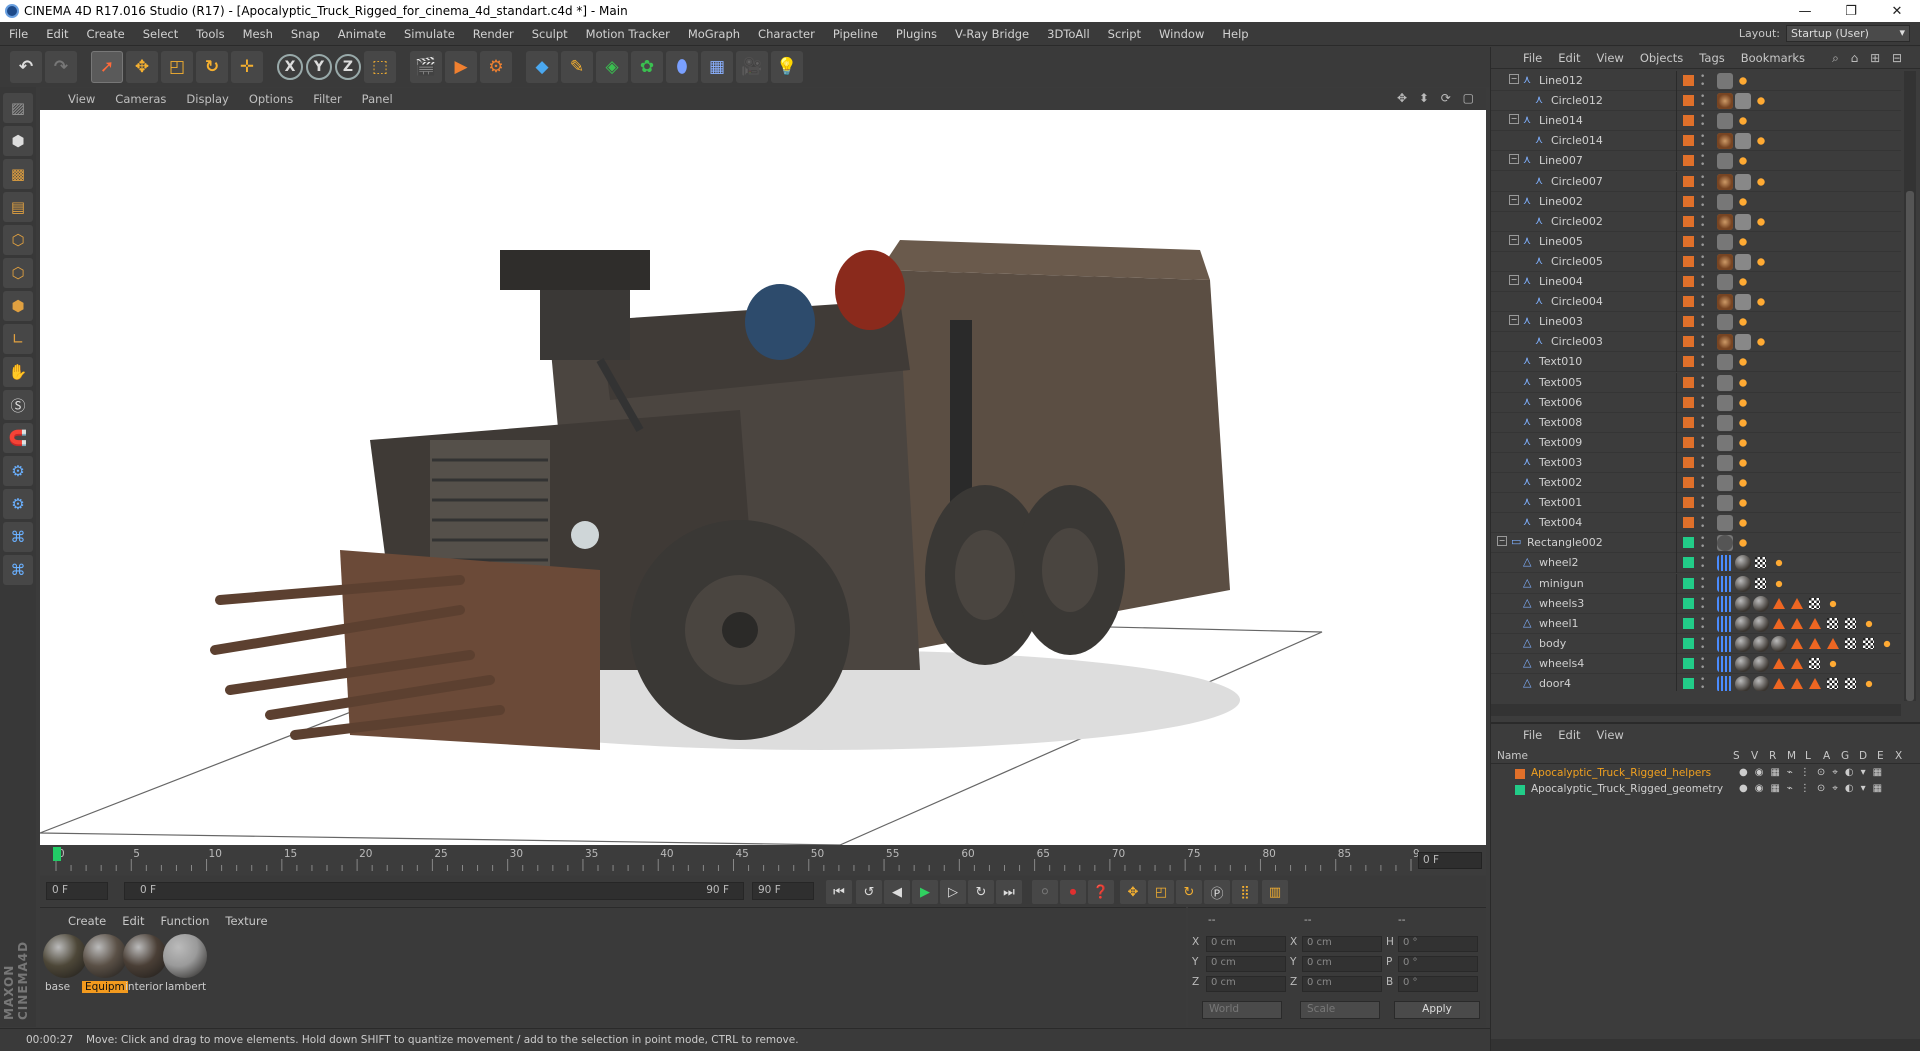 This screenshot has width=1920, height=1051. I want to click on object-row: − ⋏ Line005 • •, so click(1696, 241).